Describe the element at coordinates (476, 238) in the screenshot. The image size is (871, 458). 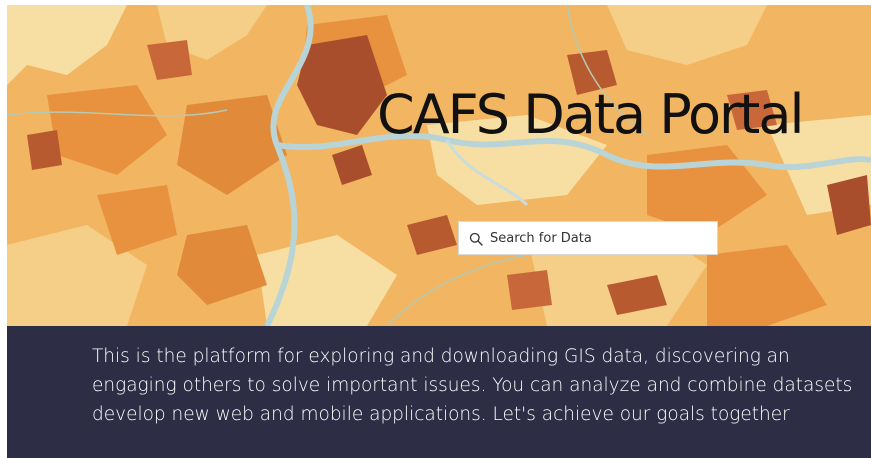
I see `search-icon` at that location.